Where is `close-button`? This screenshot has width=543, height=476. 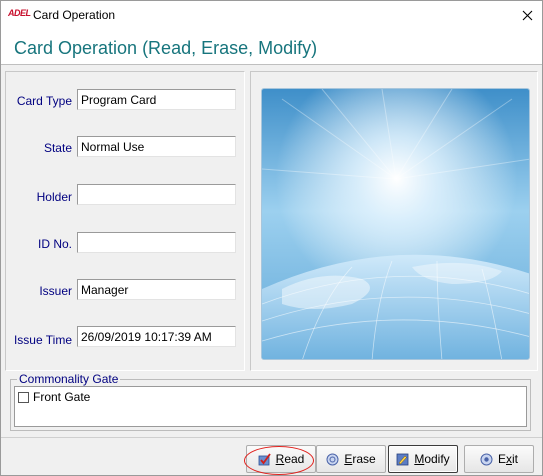 close-button is located at coordinates (527, 15).